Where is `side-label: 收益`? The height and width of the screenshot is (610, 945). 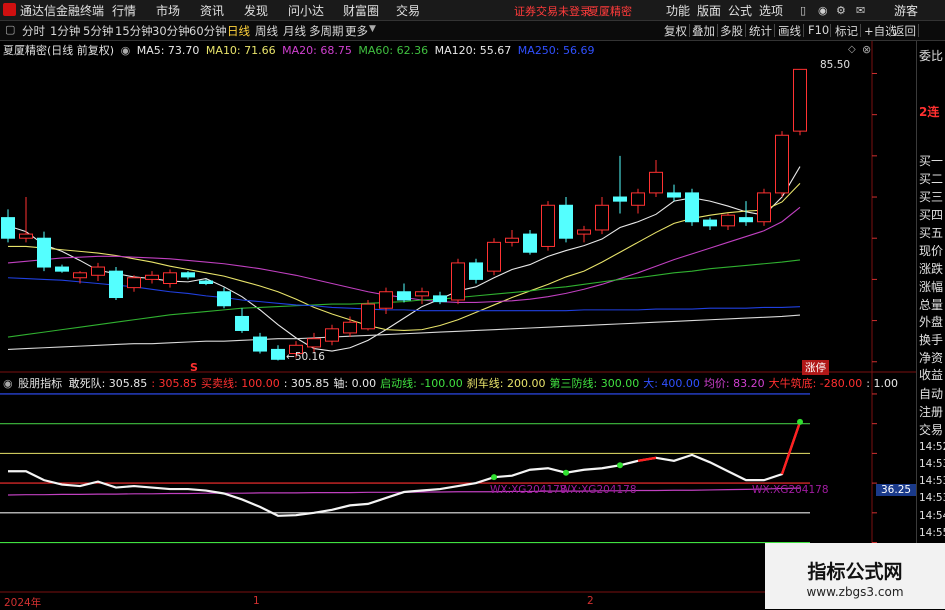 side-label: 收益 is located at coordinates (931, 375).